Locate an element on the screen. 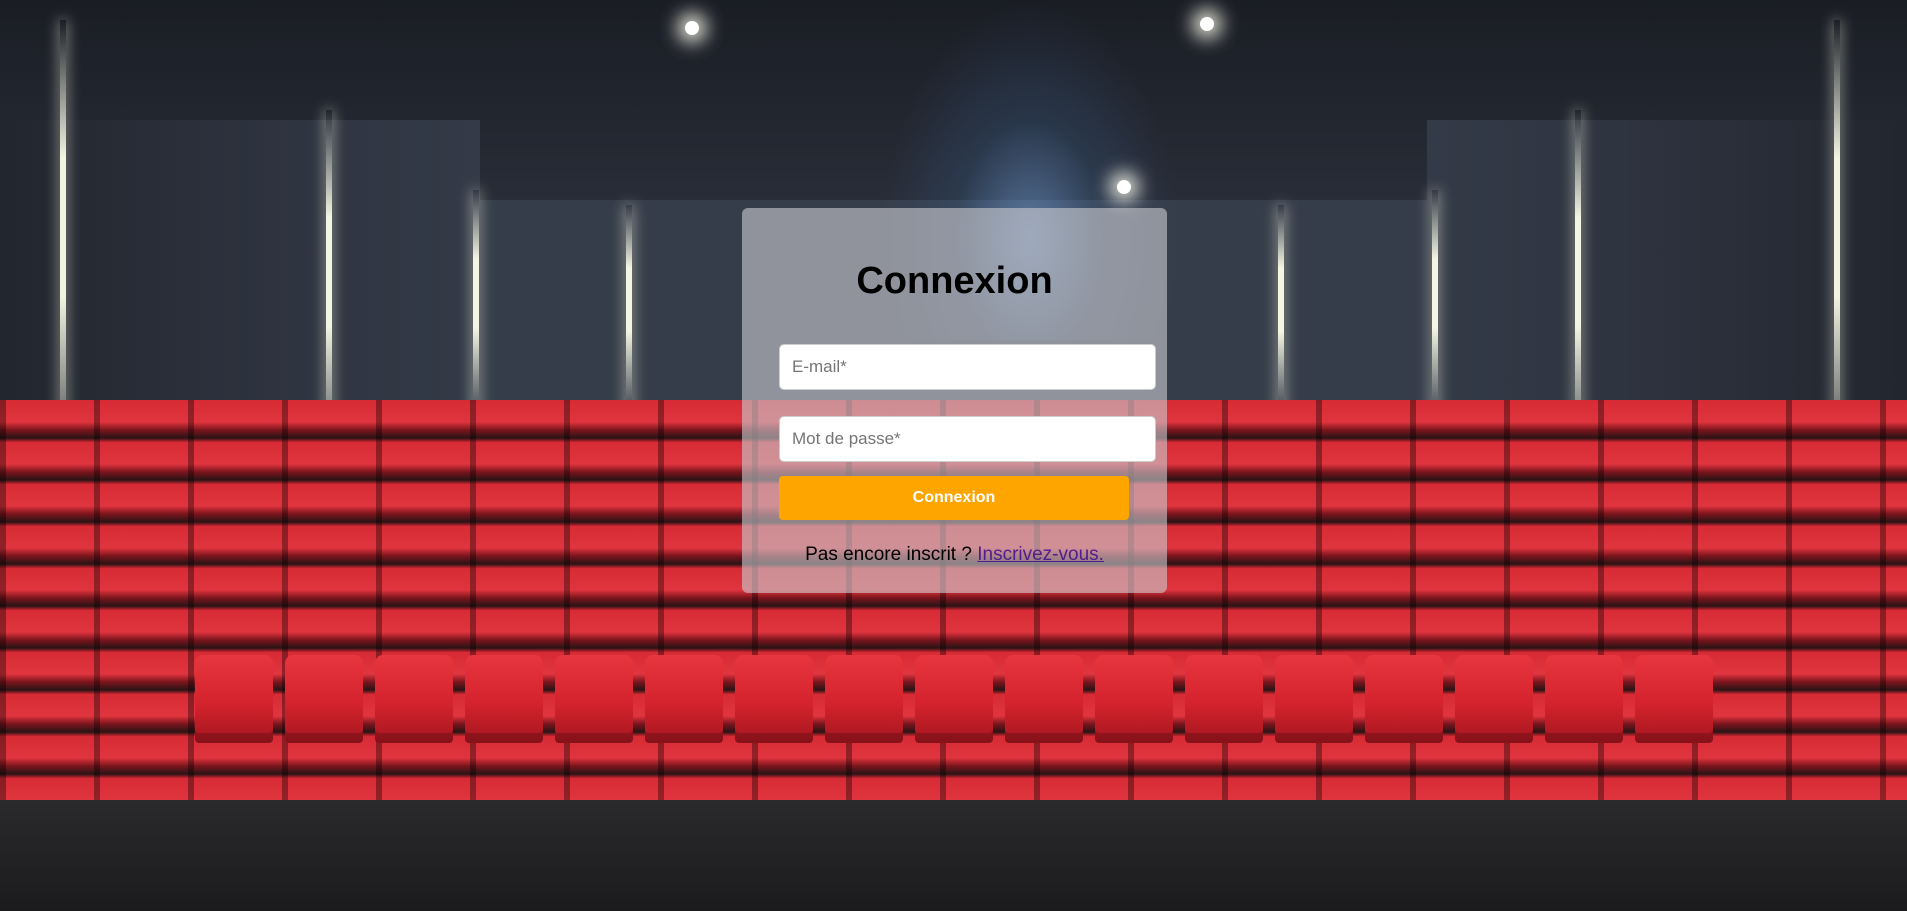  signup-prompt-row: Pas encore inscrit ? Inscrivez-vous. is located at coordinates (954, 555).